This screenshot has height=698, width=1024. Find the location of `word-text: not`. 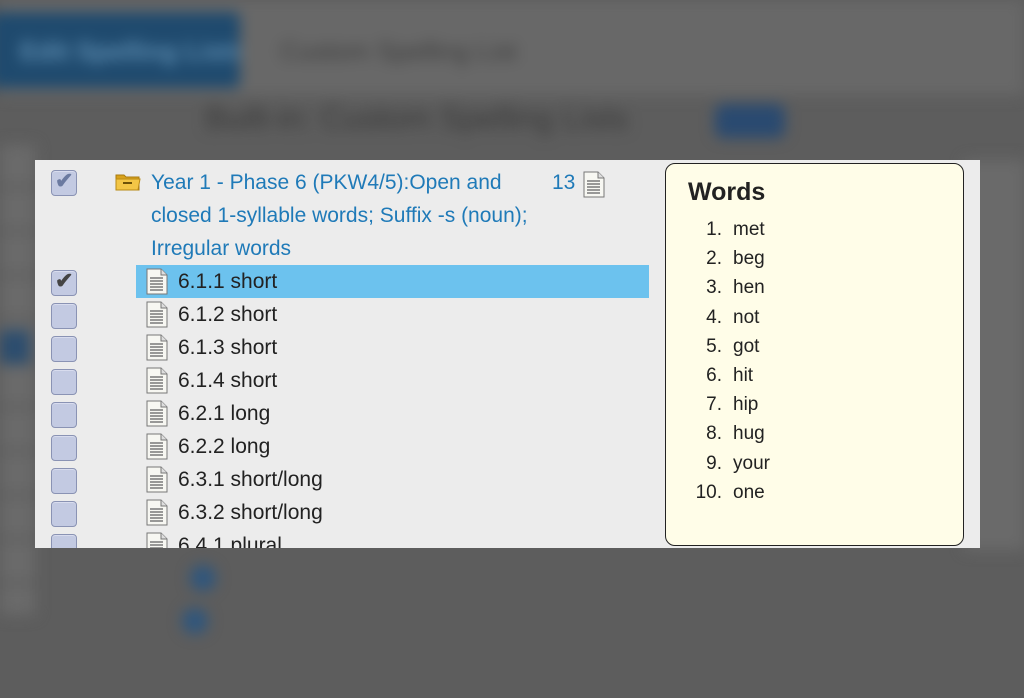

word-text: not is located at coordinates (746, 317).